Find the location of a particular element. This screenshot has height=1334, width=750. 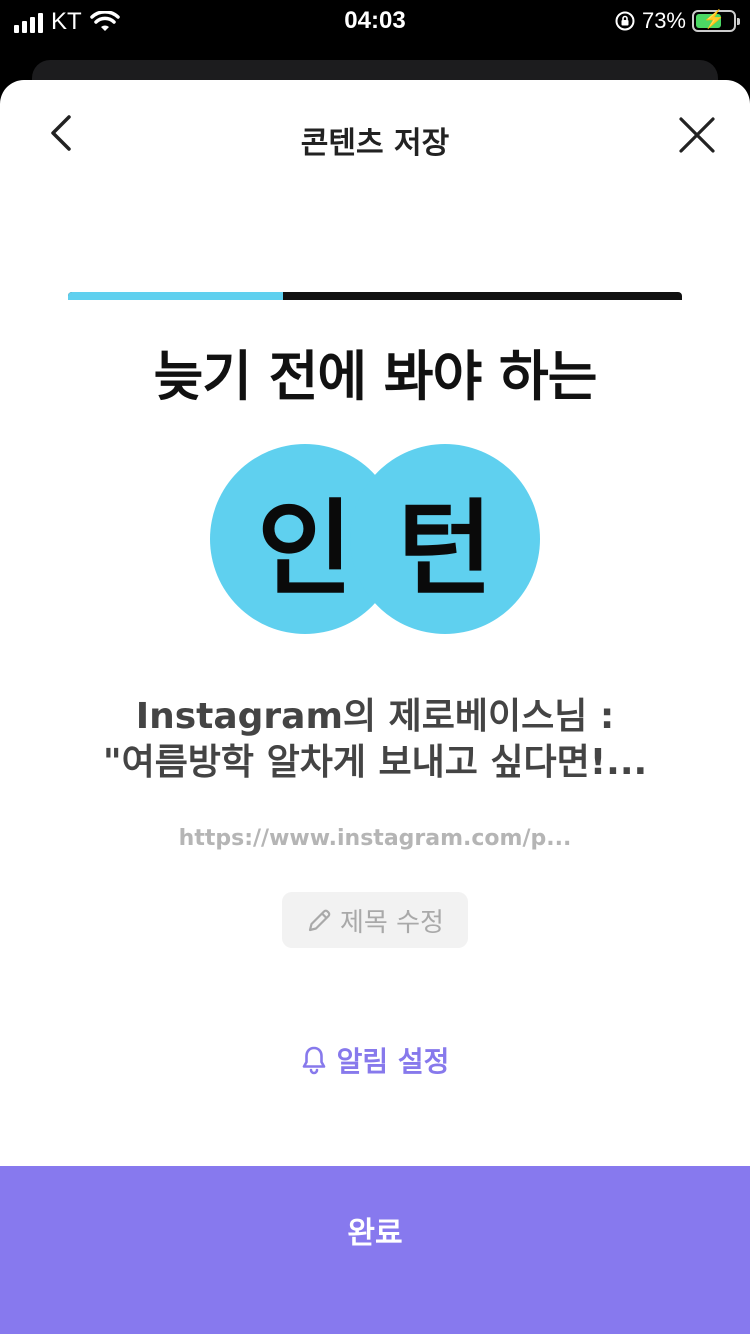

thumbnail-headline: 늦기 전에 봐야 하는 is located at coordinates (375, 376).